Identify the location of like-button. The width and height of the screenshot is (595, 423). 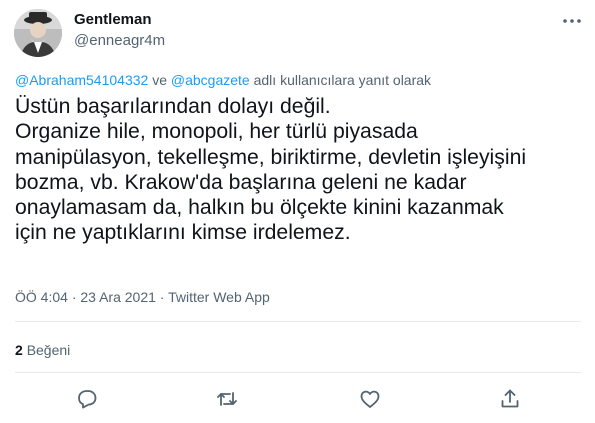
(370, 399).